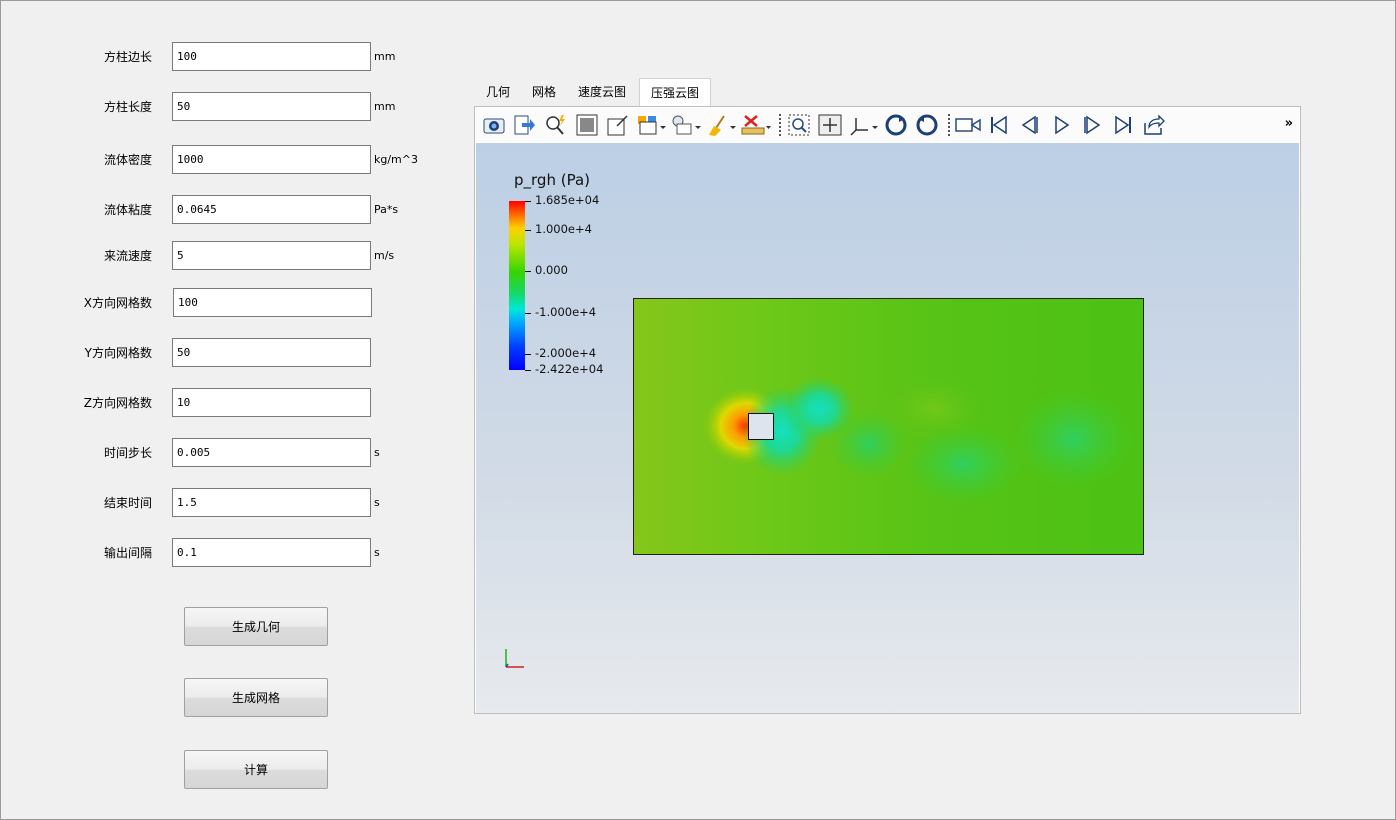  Describe the element at coordinates (386, 209) in the screenshot. I see `field-unit: Pa*s` at that location.